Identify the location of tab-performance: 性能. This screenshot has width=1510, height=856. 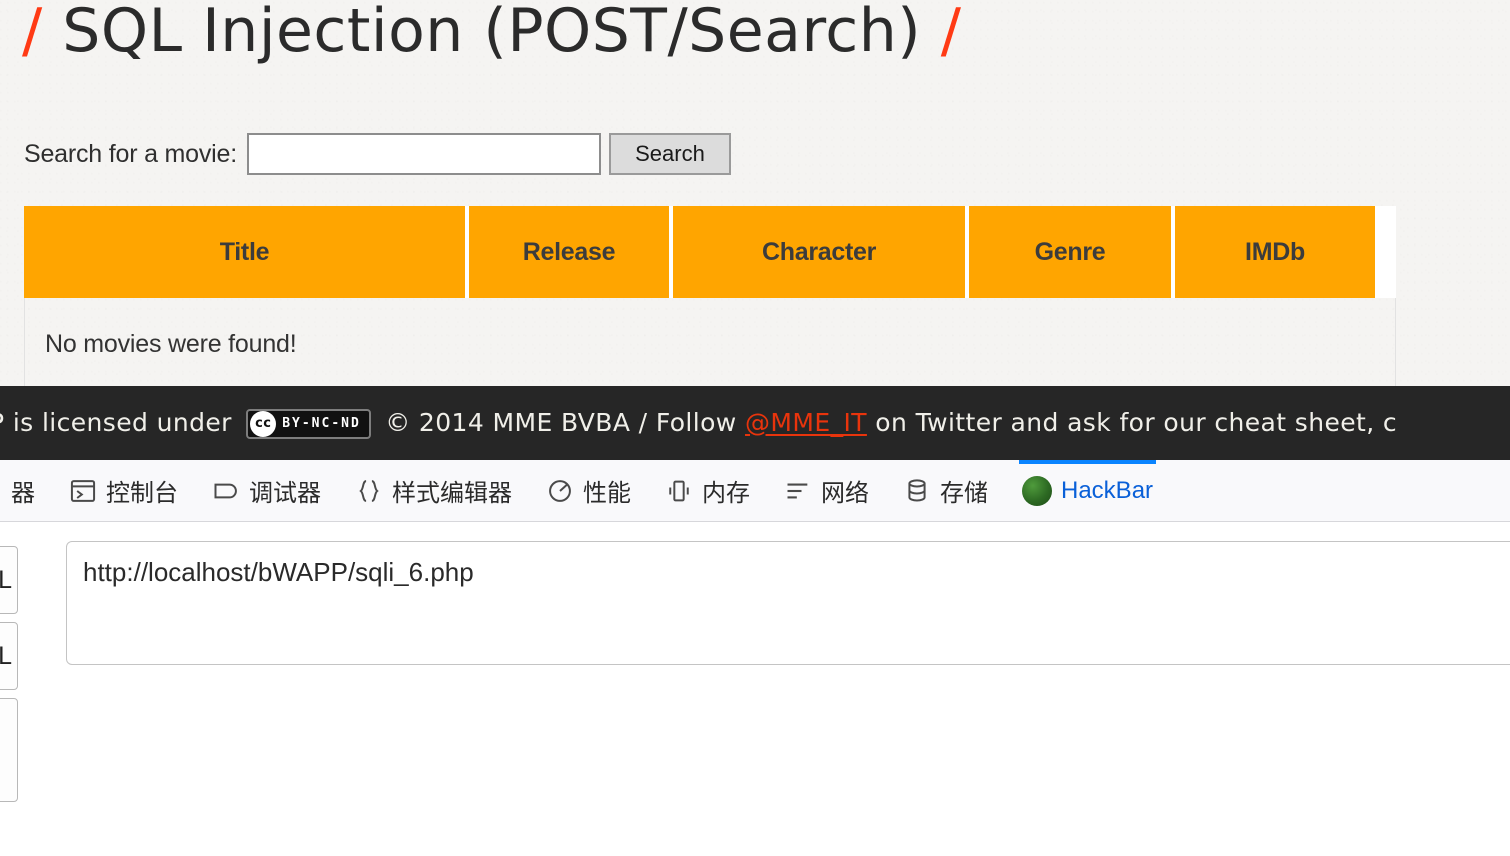
(588, 490).